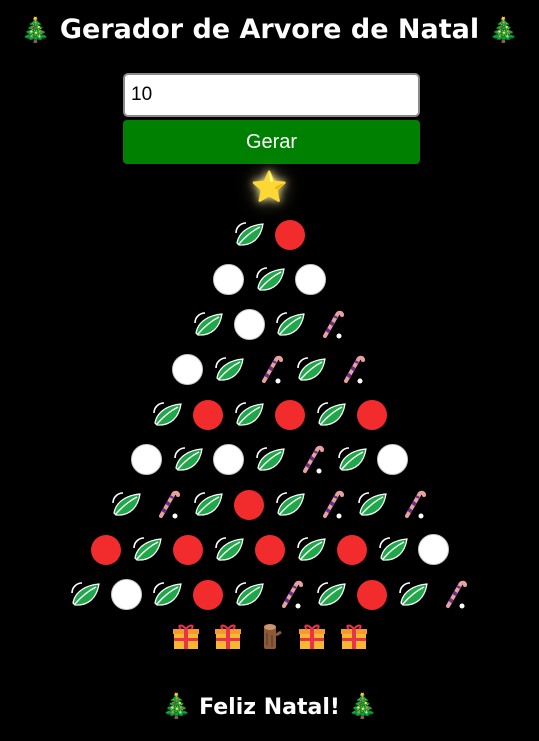  I want to click on footer-text: Feliz Natal!, so click(269, 707).